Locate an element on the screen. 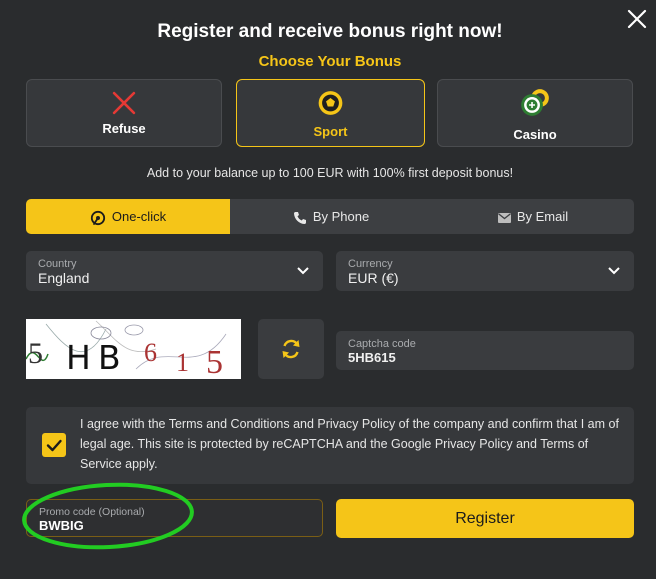 Image resolution: width=656 pixels, height=579 pixels. captcha-code-input: Captcha code 5HB615 is located at coordinates (485, 350).